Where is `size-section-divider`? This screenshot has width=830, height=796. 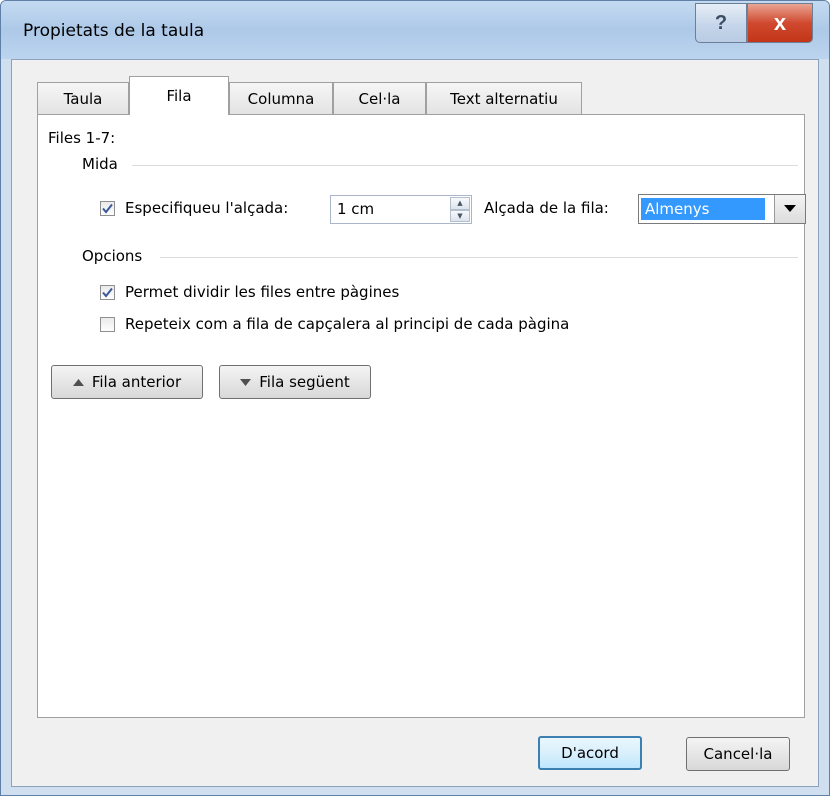
size-section-divider is located at coordinates (465, 165).